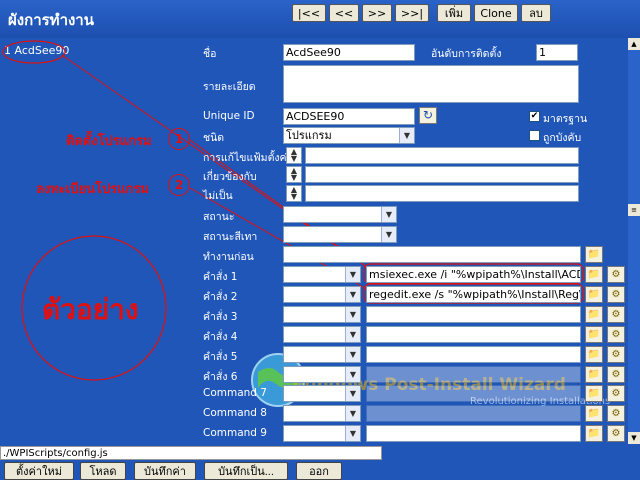 Image resolution: width=640 pixels, height=480 pixels. Describe the element at coordinates (322, 274) in the screenshot. I see `cmd1-type-select: ▼` at that location.